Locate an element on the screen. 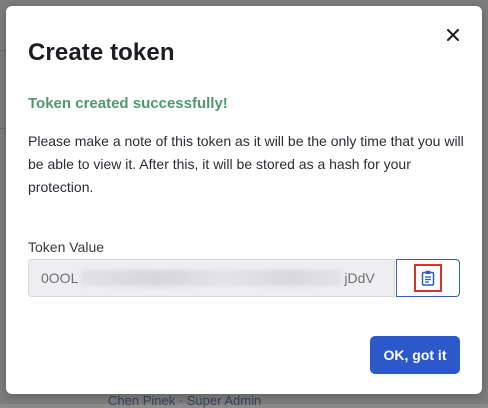 This screenshot has height=408, width=488. token-value-label: Token Value is located at coordinates (66, 247).